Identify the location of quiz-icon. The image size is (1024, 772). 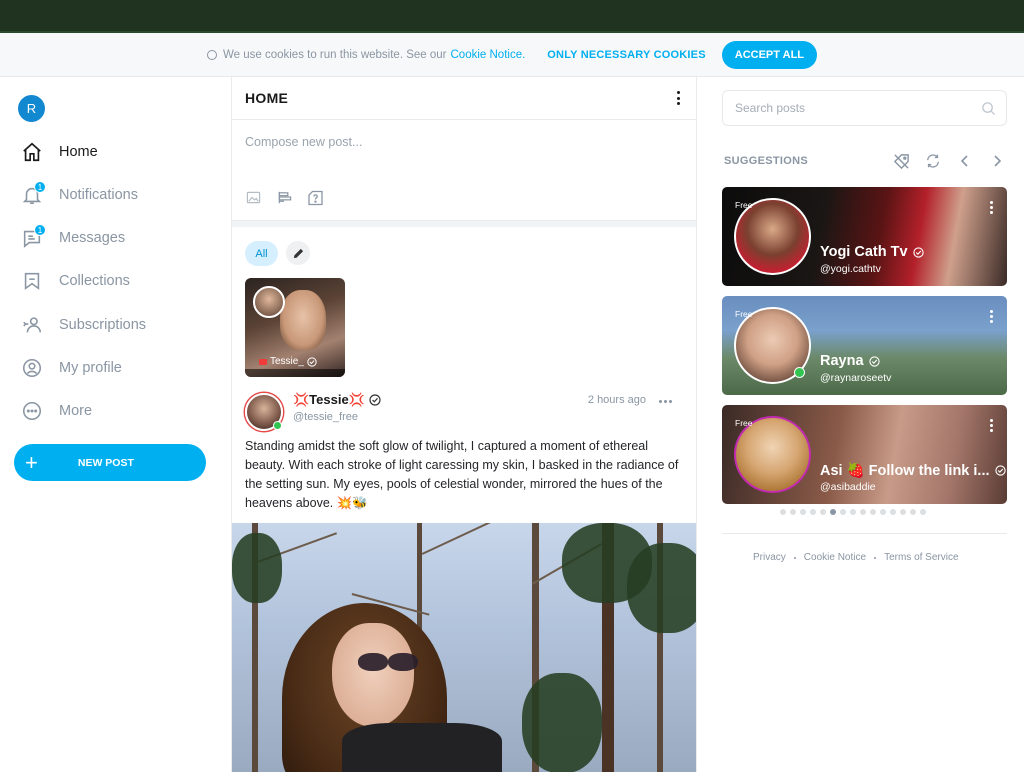
(315, 197).